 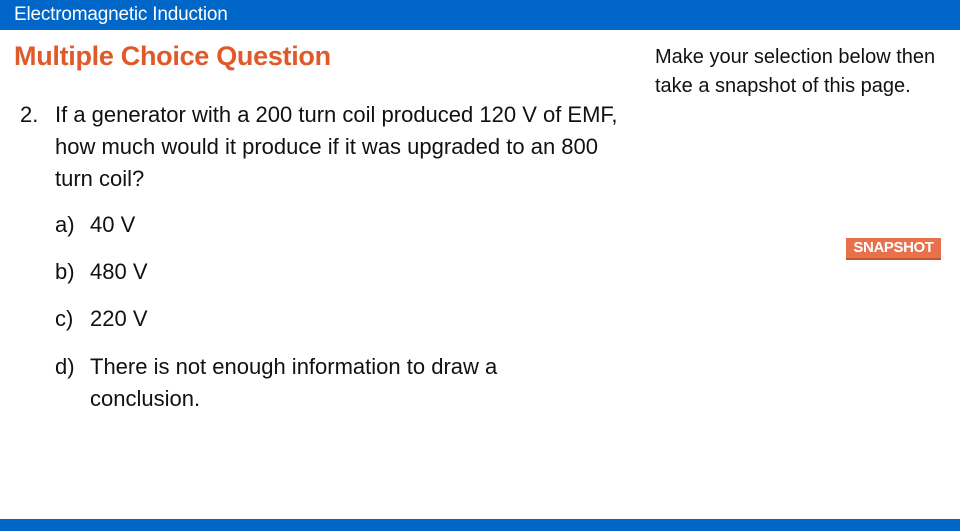 What do you see at coordinates (65, 271) in the screenshot?
I see `option-letter: b)` at bounding box center [65, 271].